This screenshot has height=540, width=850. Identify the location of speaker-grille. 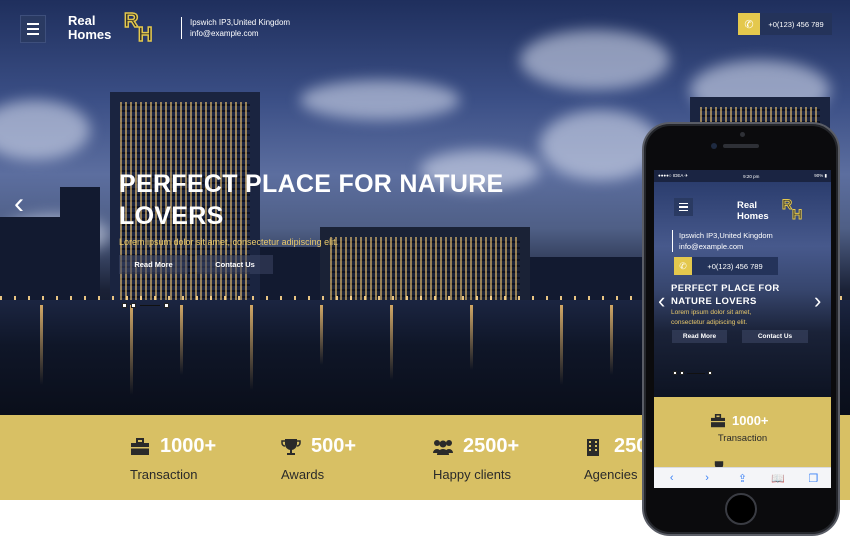
(741, 146).